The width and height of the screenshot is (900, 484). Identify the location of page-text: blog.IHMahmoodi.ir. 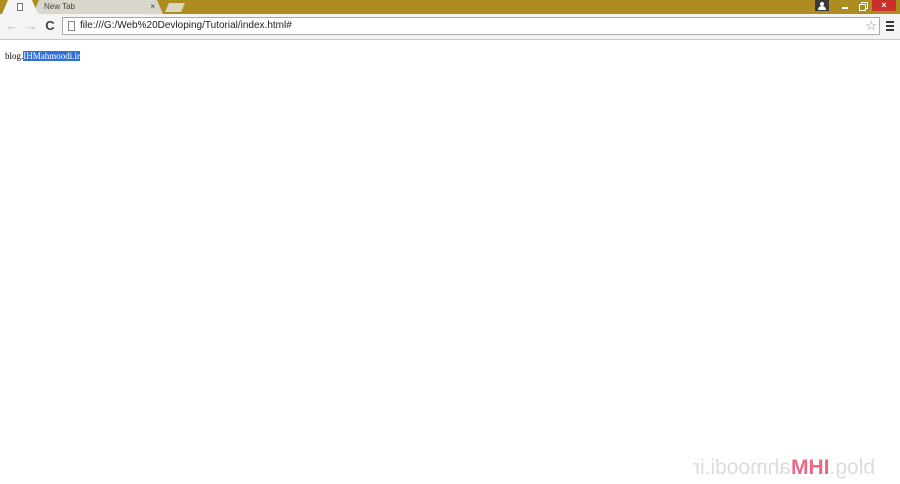
(43, 56).